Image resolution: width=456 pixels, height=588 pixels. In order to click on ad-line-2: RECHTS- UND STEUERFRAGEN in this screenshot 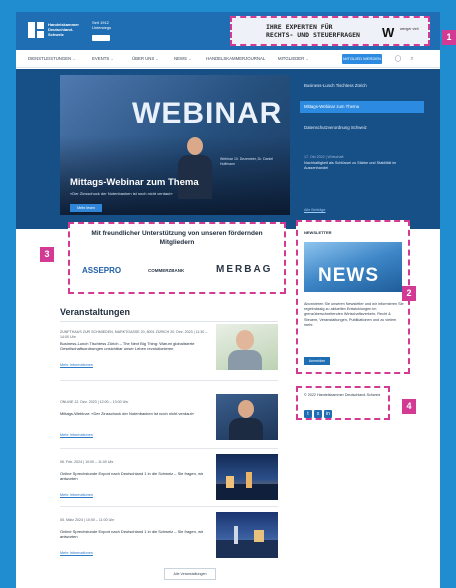, I will do `click(313, 34)`.